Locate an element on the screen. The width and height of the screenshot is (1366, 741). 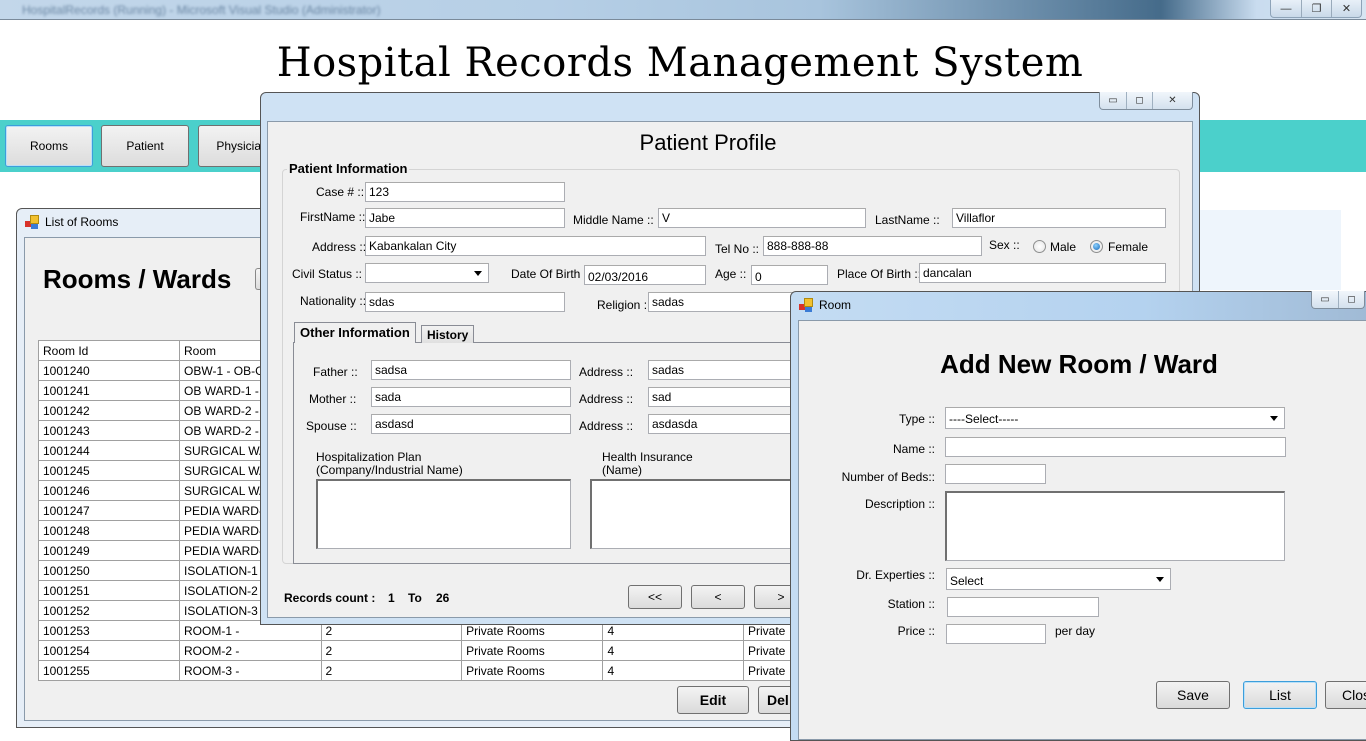
table-row: 1001255 ROOM-3 -2 Private Rooms 4 Private is located at coordinates (415, 670).